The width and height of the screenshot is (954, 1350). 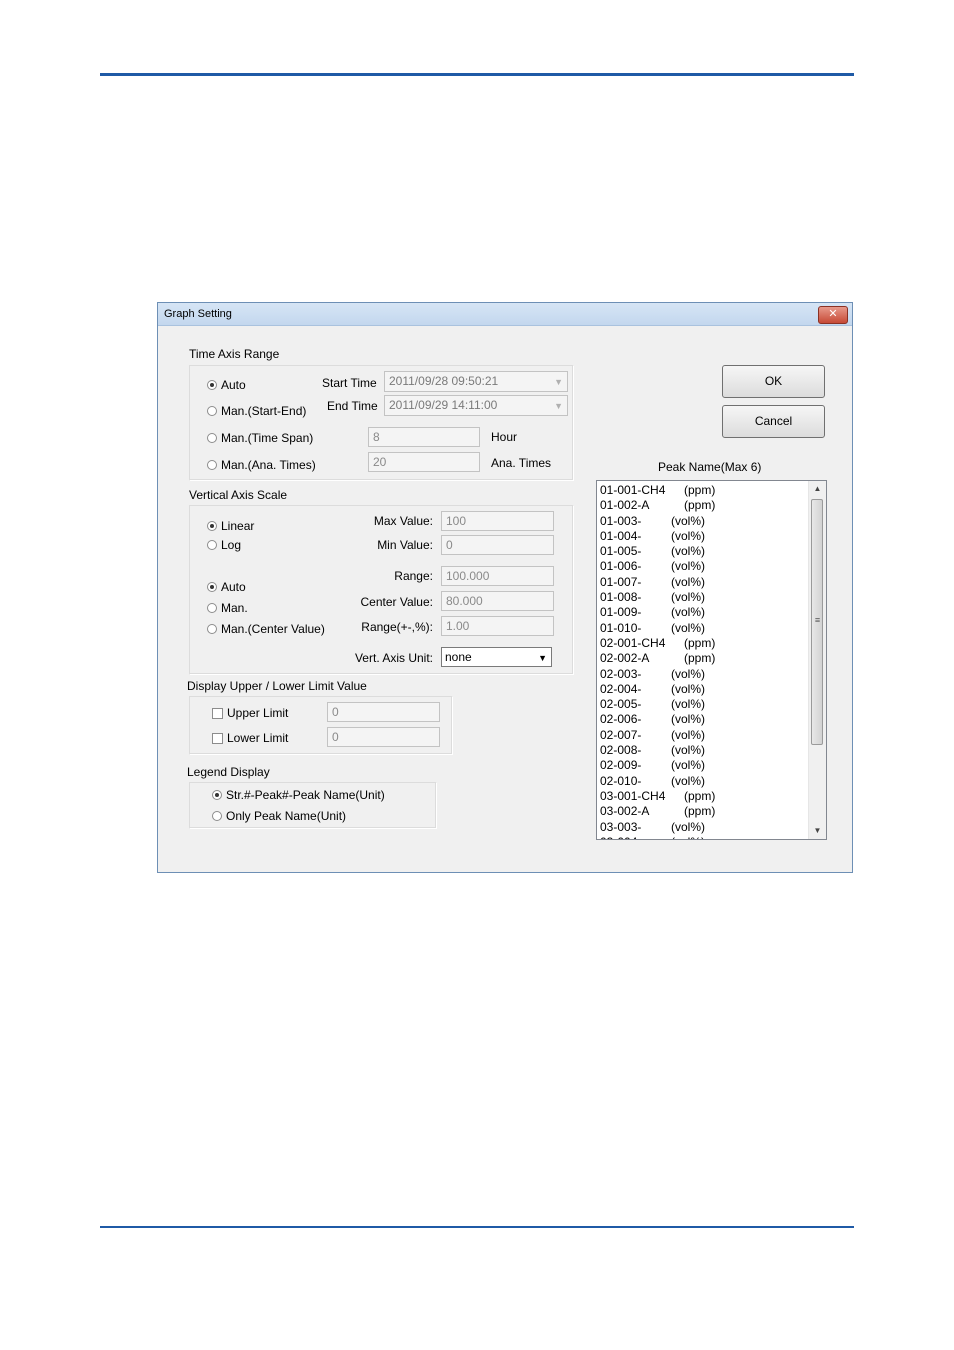 I want to click on list-item: 02-010- (vol%), so click(x=705, y=781).